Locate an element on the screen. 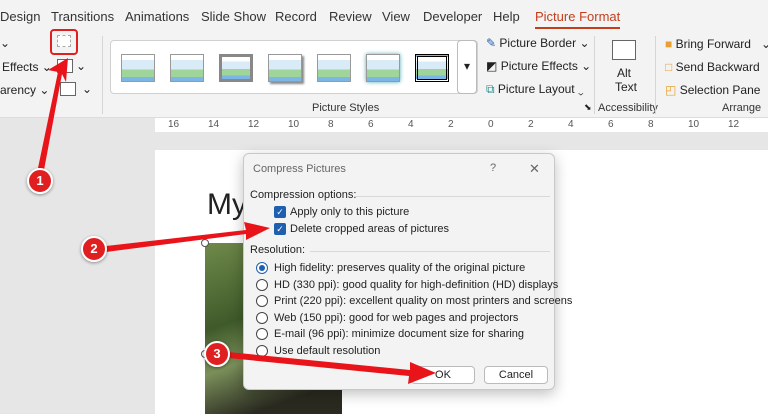 This screenshot has width=768, height=414. annotation-badge-3: 3 is located at coordinates (217, 354).